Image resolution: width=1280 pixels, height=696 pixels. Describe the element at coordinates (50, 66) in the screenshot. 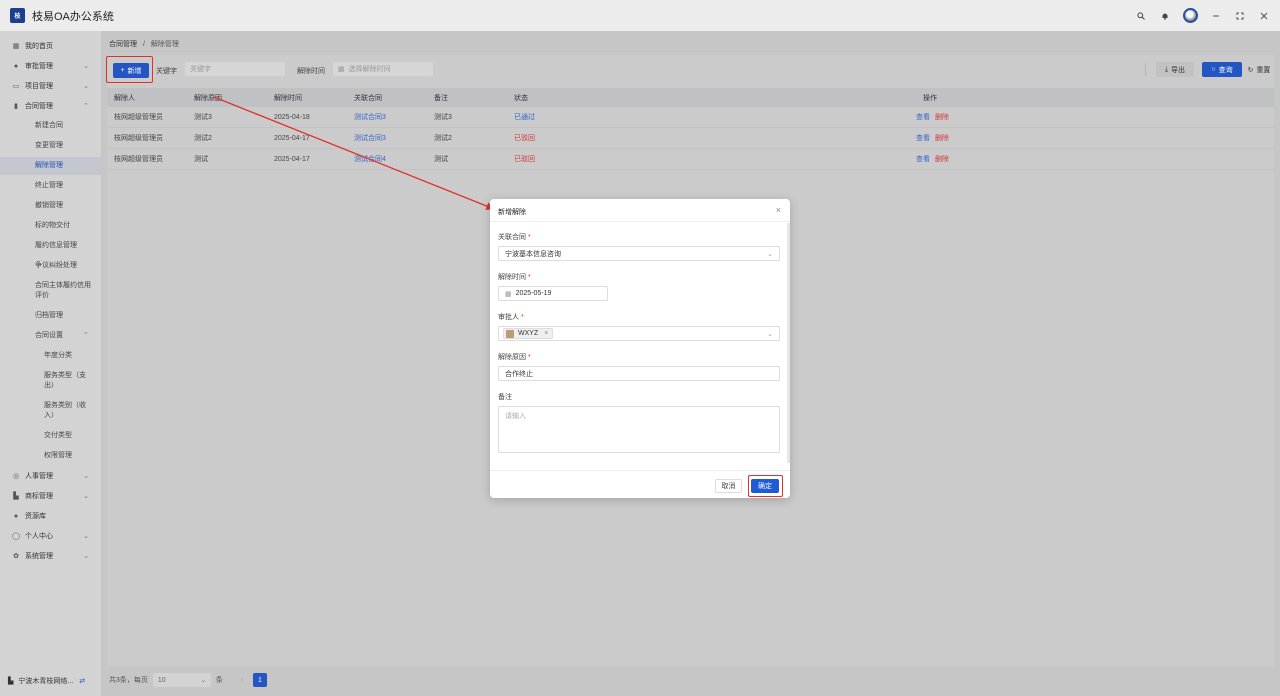

I see `sidebar-item-approval: ● 审批管理 ⌄` at that location.